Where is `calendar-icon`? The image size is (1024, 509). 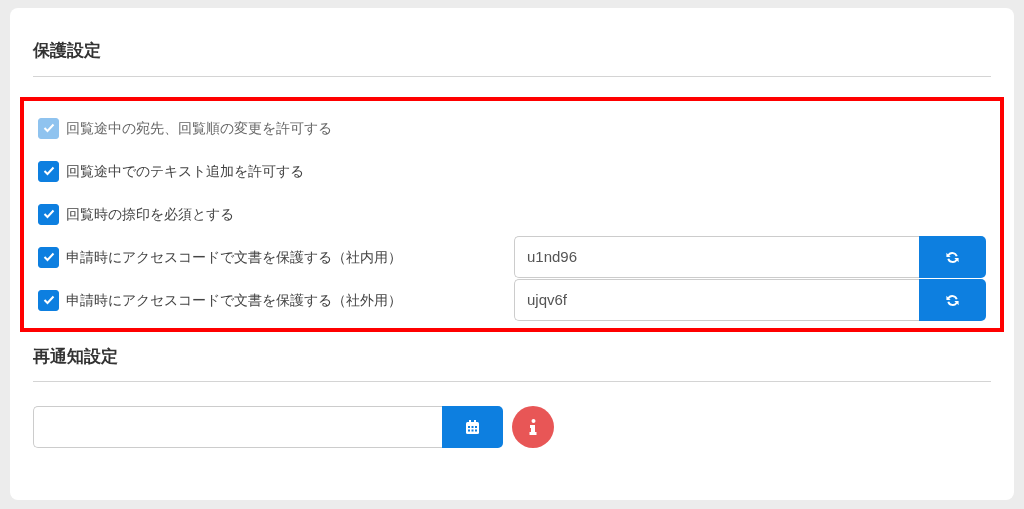
calendar-icon is located at coordinates (472, 427).